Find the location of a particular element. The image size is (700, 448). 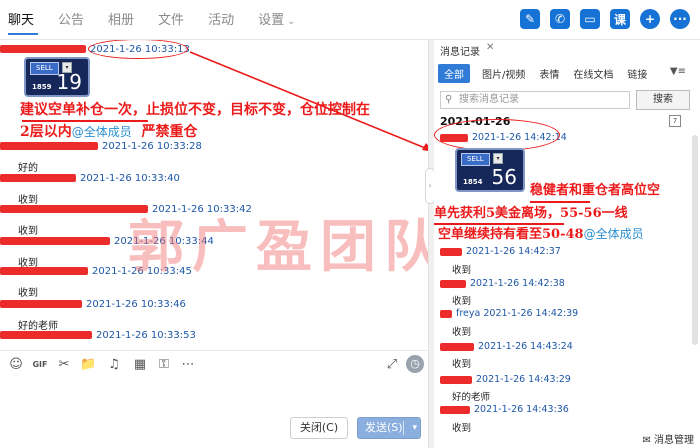

history-tab-docs: 在线文档 is located at coordinates (593, 73).